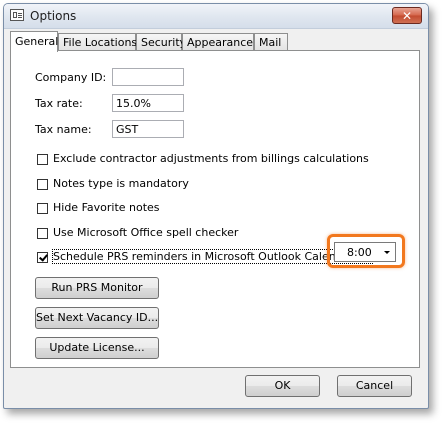  Describe the element at coordinates (216, 16) in the screenshot. I see `title-bar: Options ✕` at that location.